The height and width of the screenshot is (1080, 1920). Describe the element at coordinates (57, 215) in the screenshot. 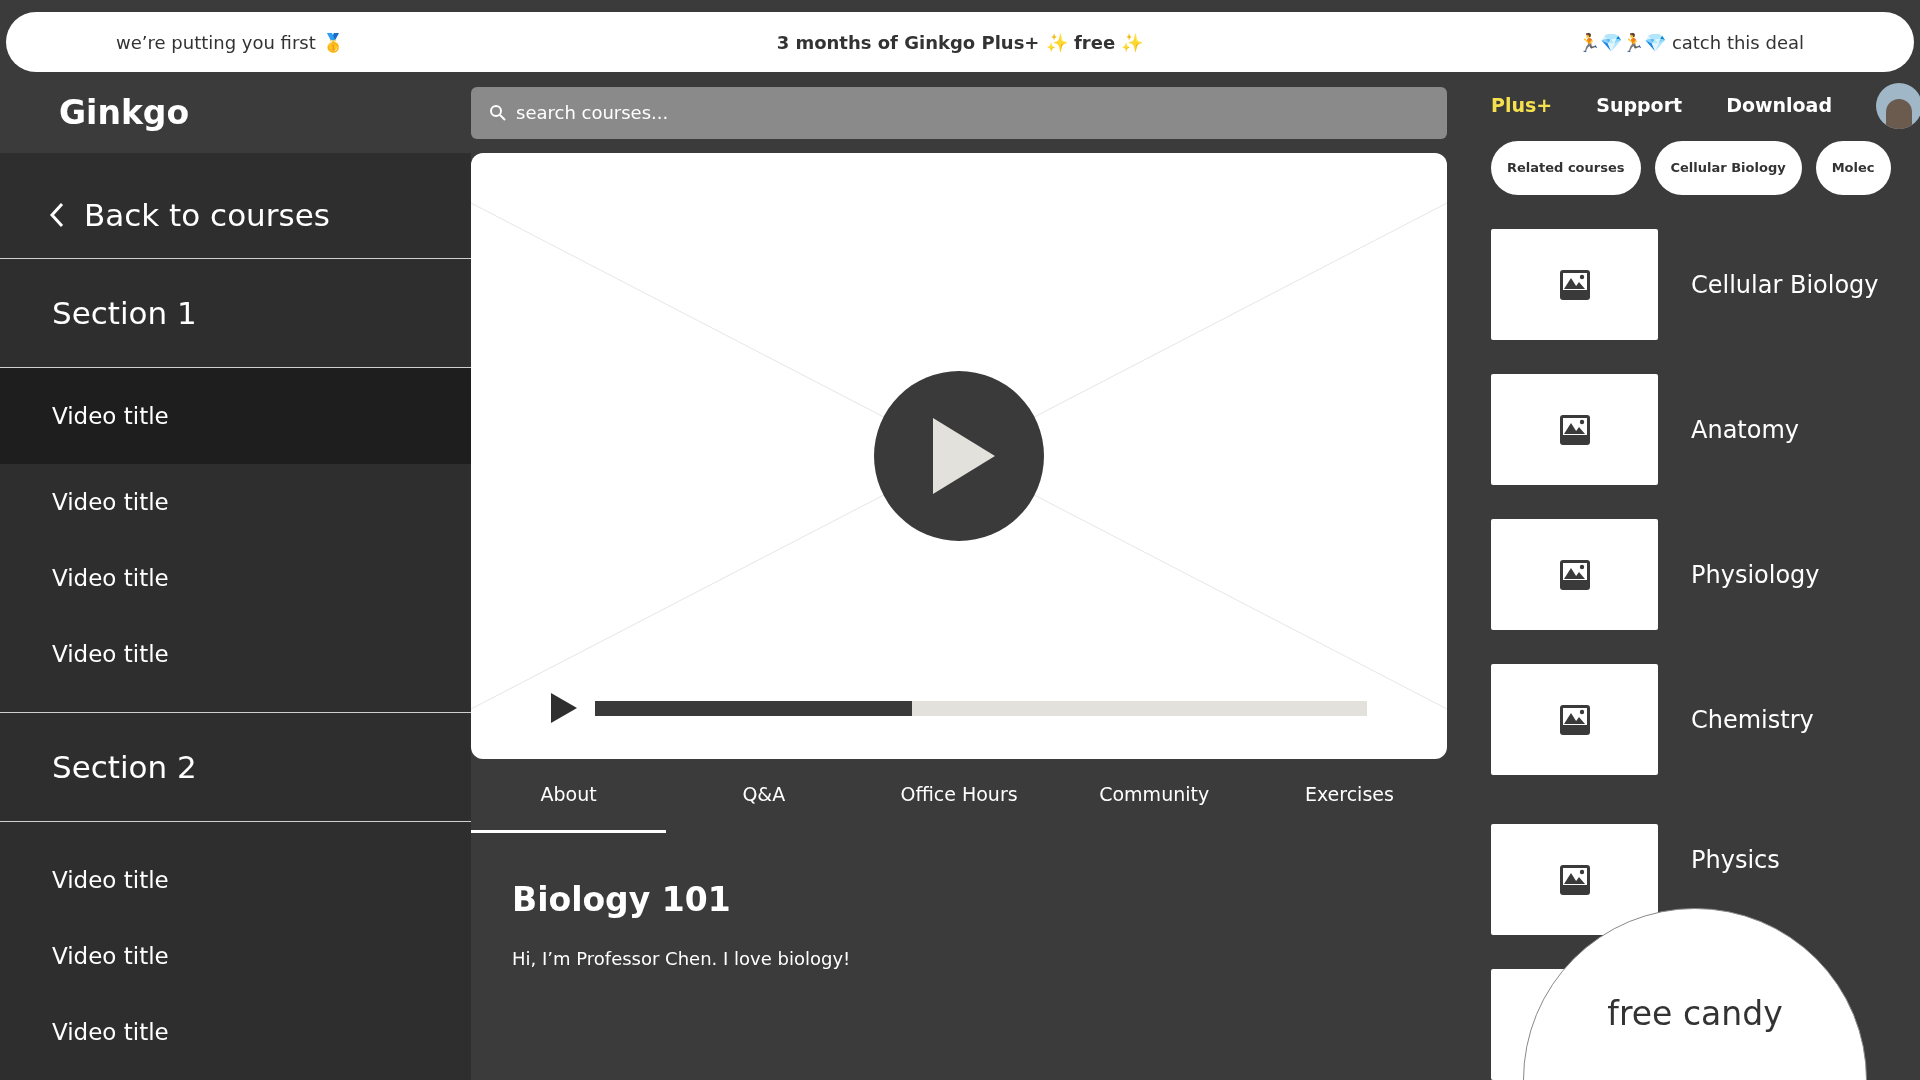

I see `chevron-left-icon` at that location.